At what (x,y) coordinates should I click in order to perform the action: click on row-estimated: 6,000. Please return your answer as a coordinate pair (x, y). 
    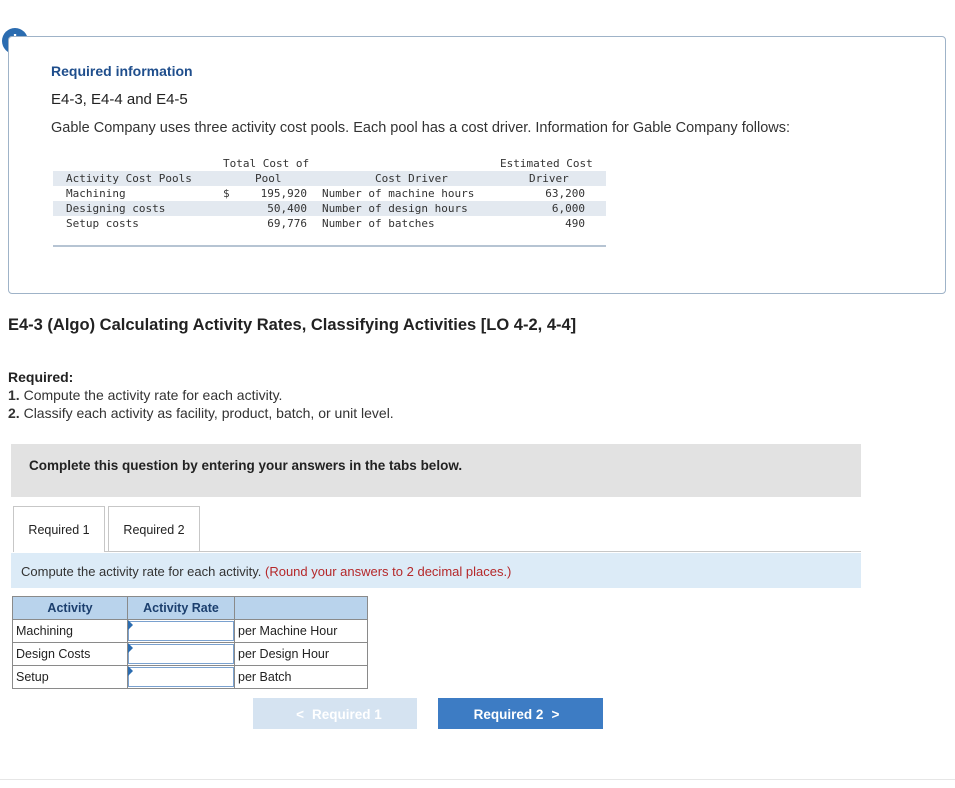
    Looking at the image, I should click on (568, 208).